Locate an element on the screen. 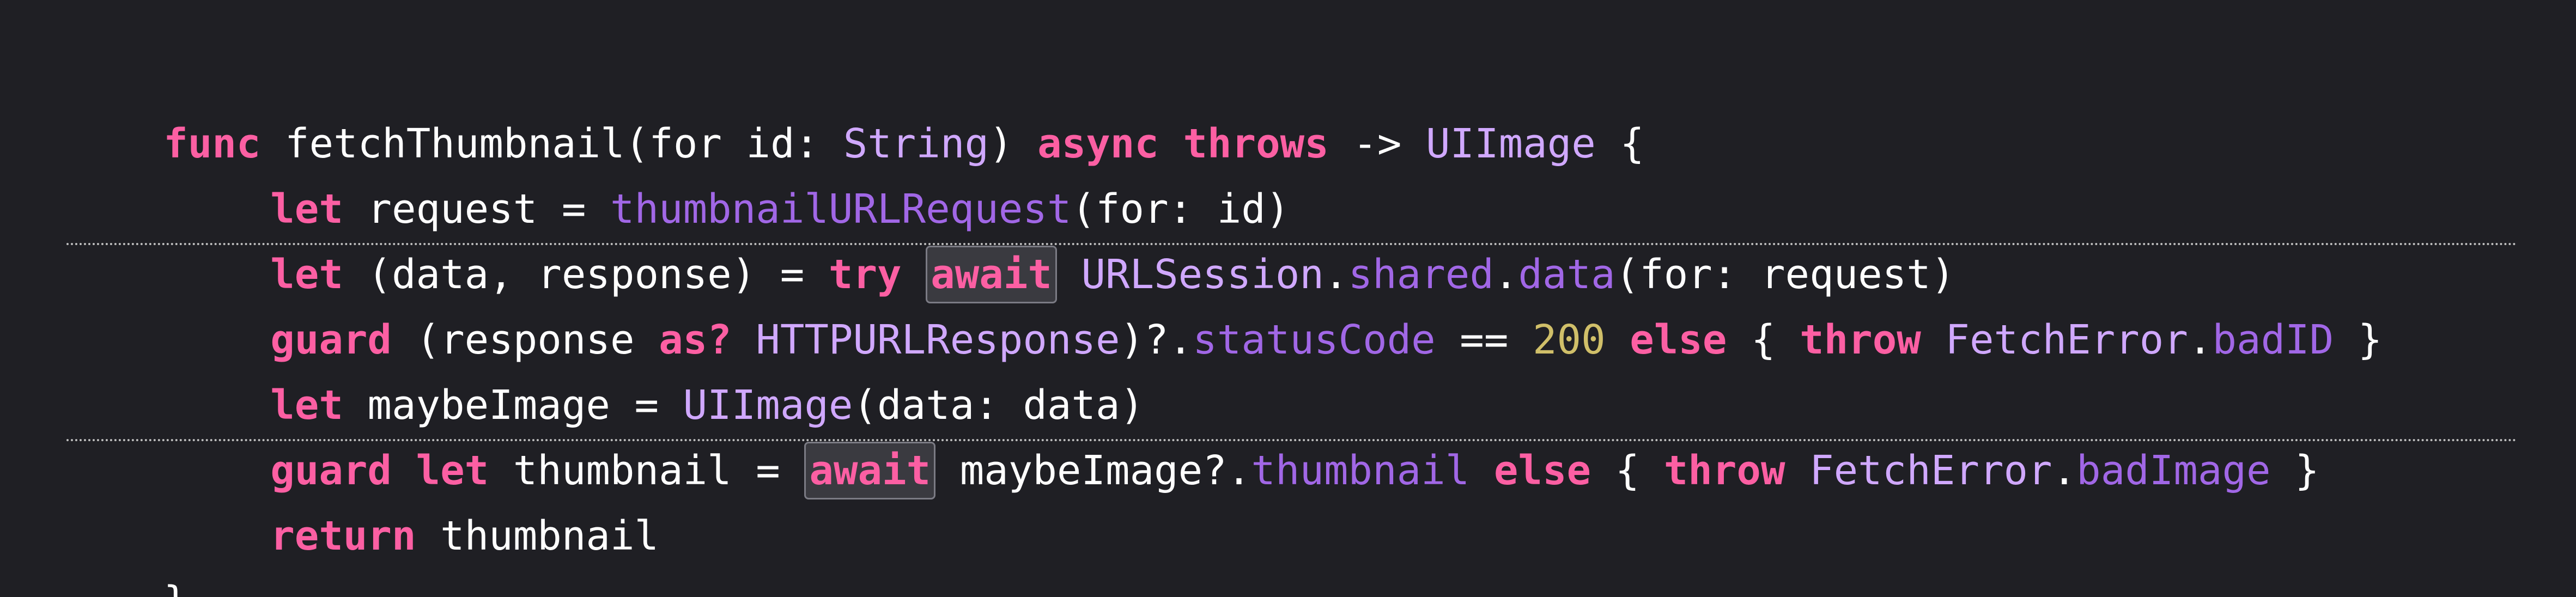 The image size is (2576, 597). brace-close: } is located at coordinates (175, 587).